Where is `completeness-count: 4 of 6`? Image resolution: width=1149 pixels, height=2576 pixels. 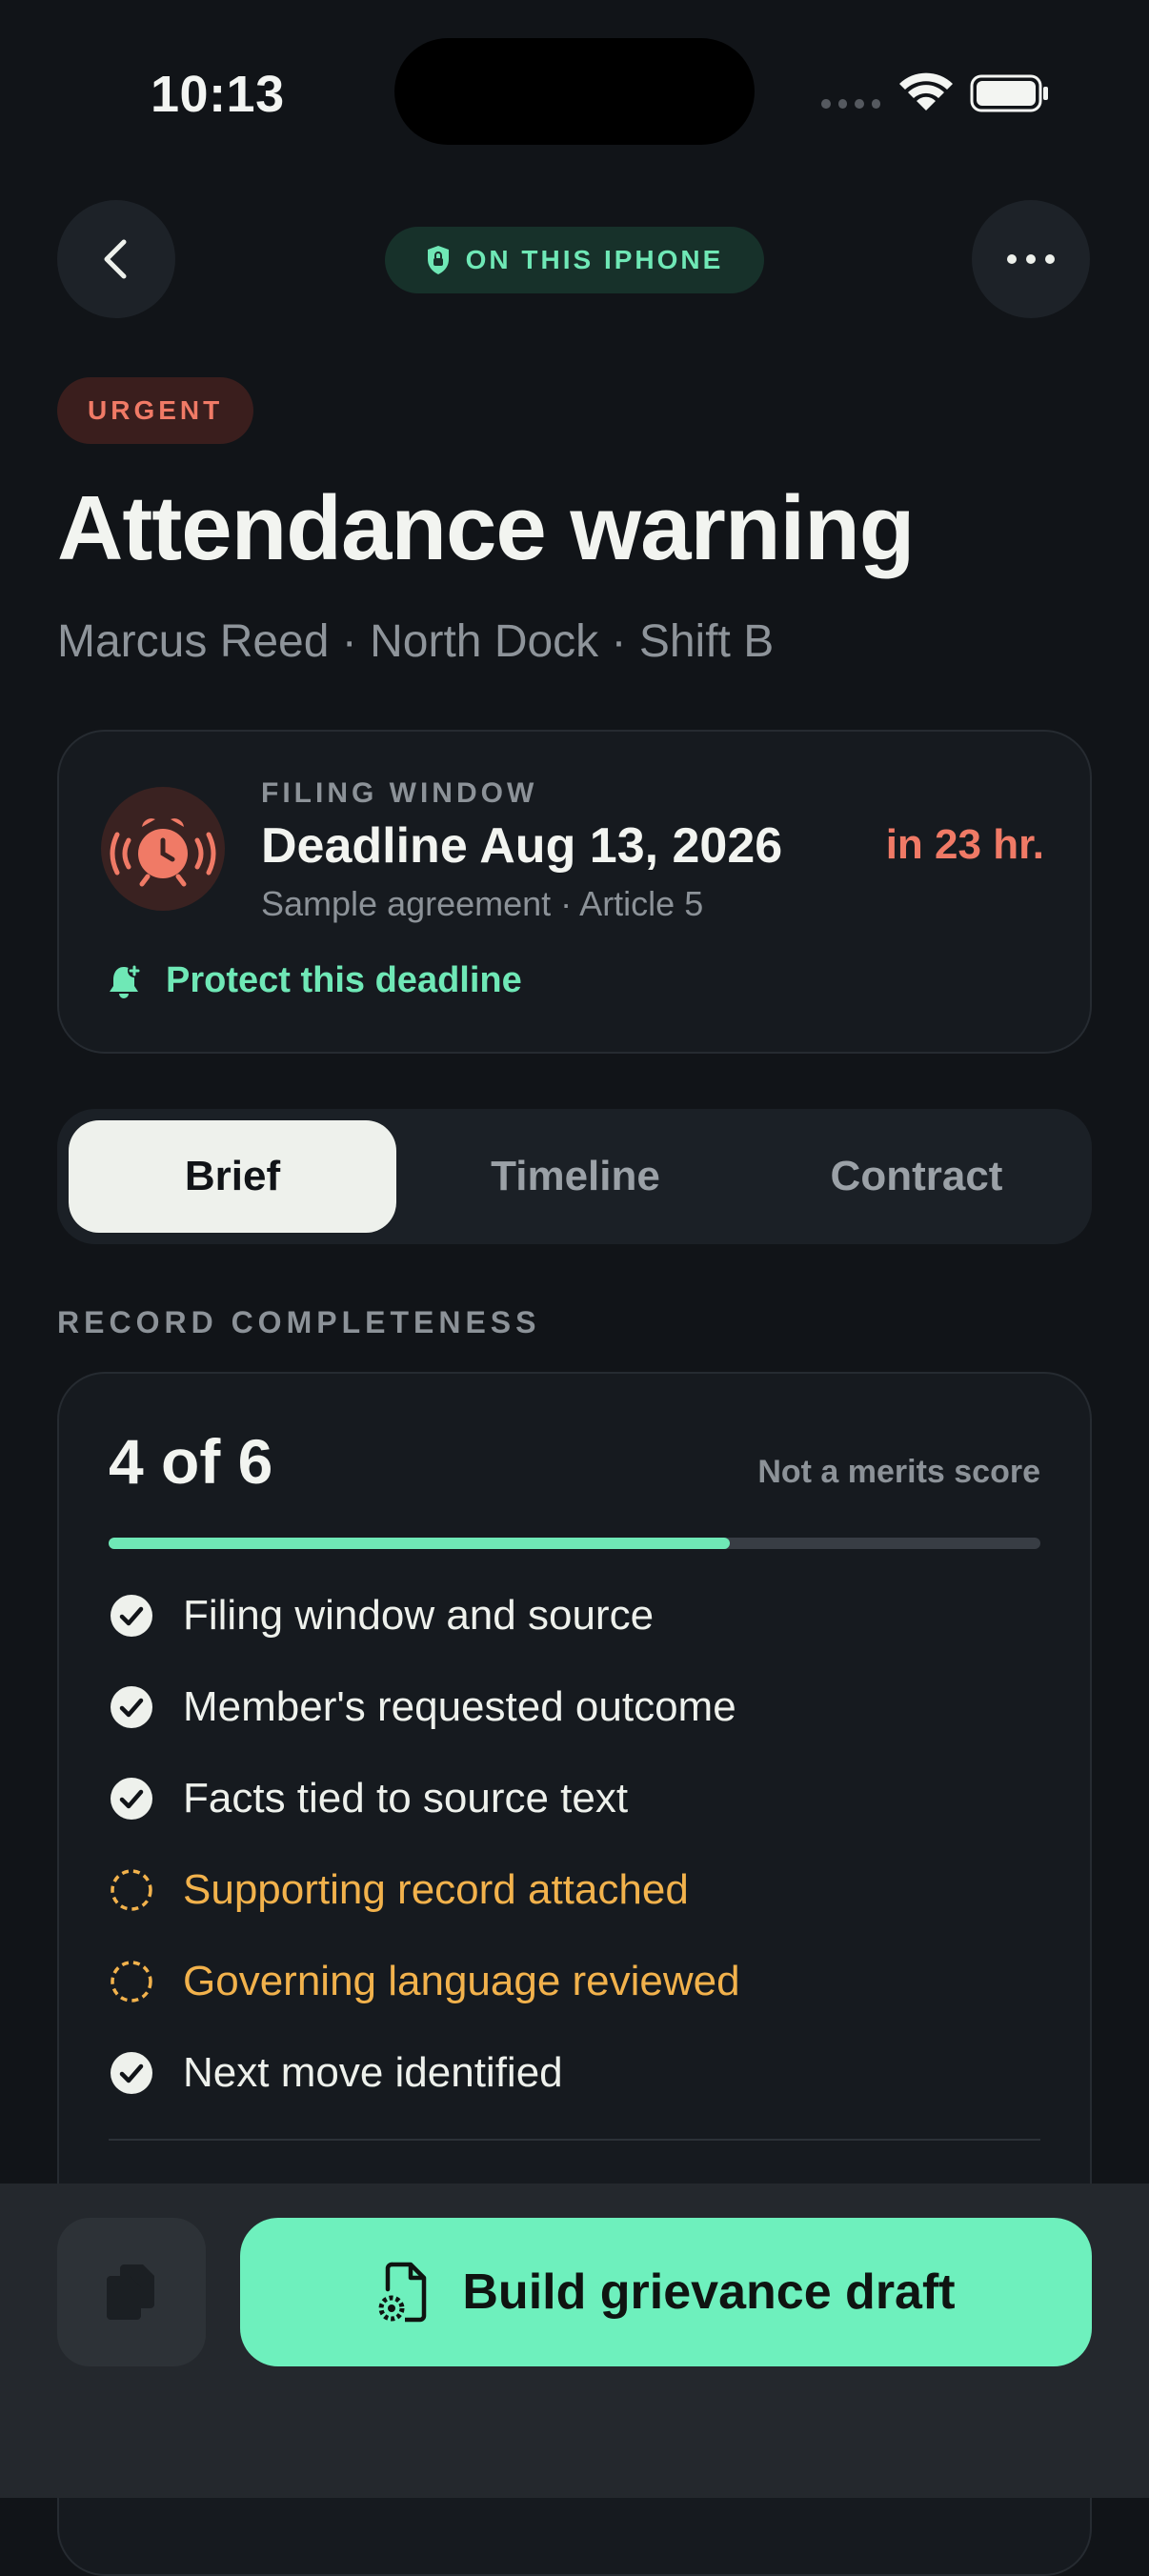 completeness-count: 4 of 6 is located at coordinates (191, 1462).